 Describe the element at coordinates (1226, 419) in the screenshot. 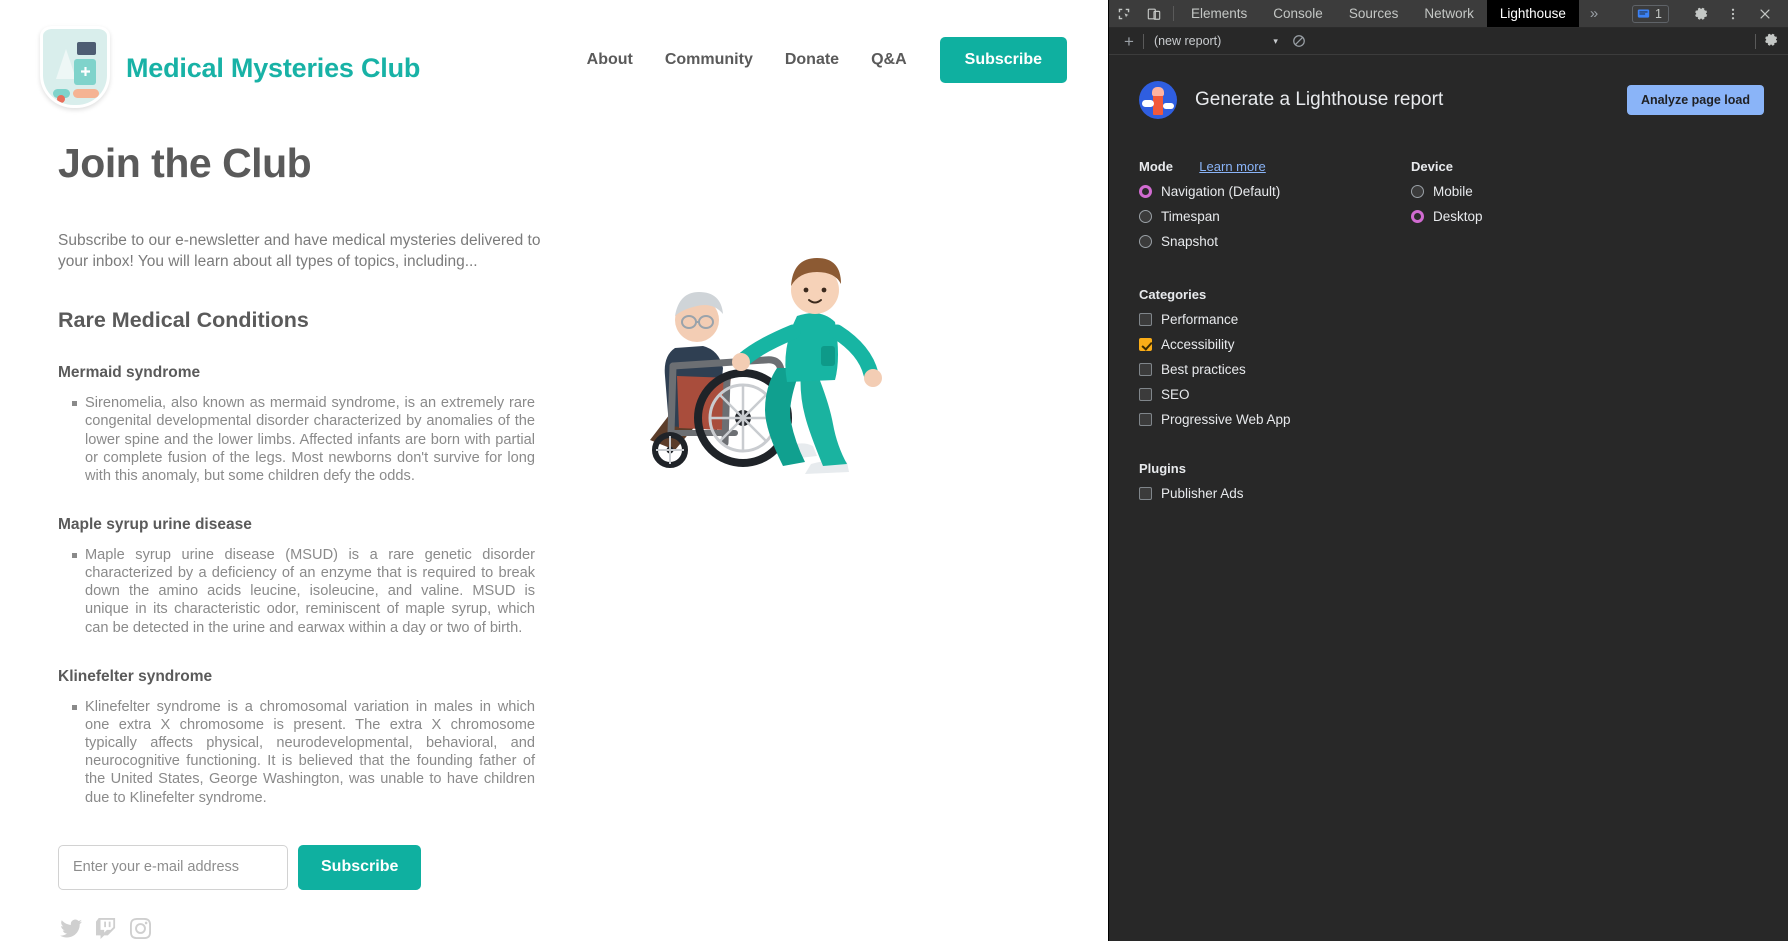

I see `checkbox-label: Progressive Web App` at that location.